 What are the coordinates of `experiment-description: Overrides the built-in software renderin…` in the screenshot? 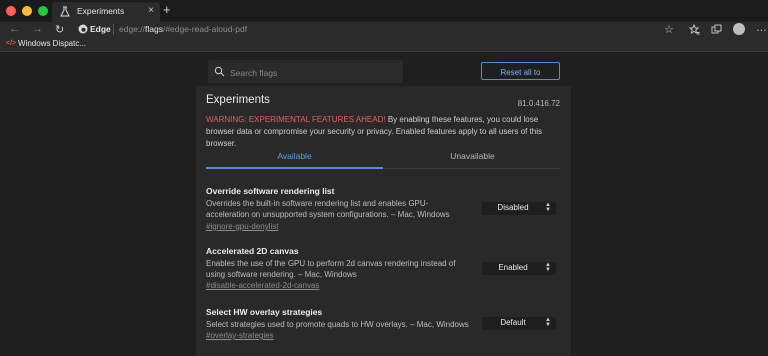 It's located at (328, 209).